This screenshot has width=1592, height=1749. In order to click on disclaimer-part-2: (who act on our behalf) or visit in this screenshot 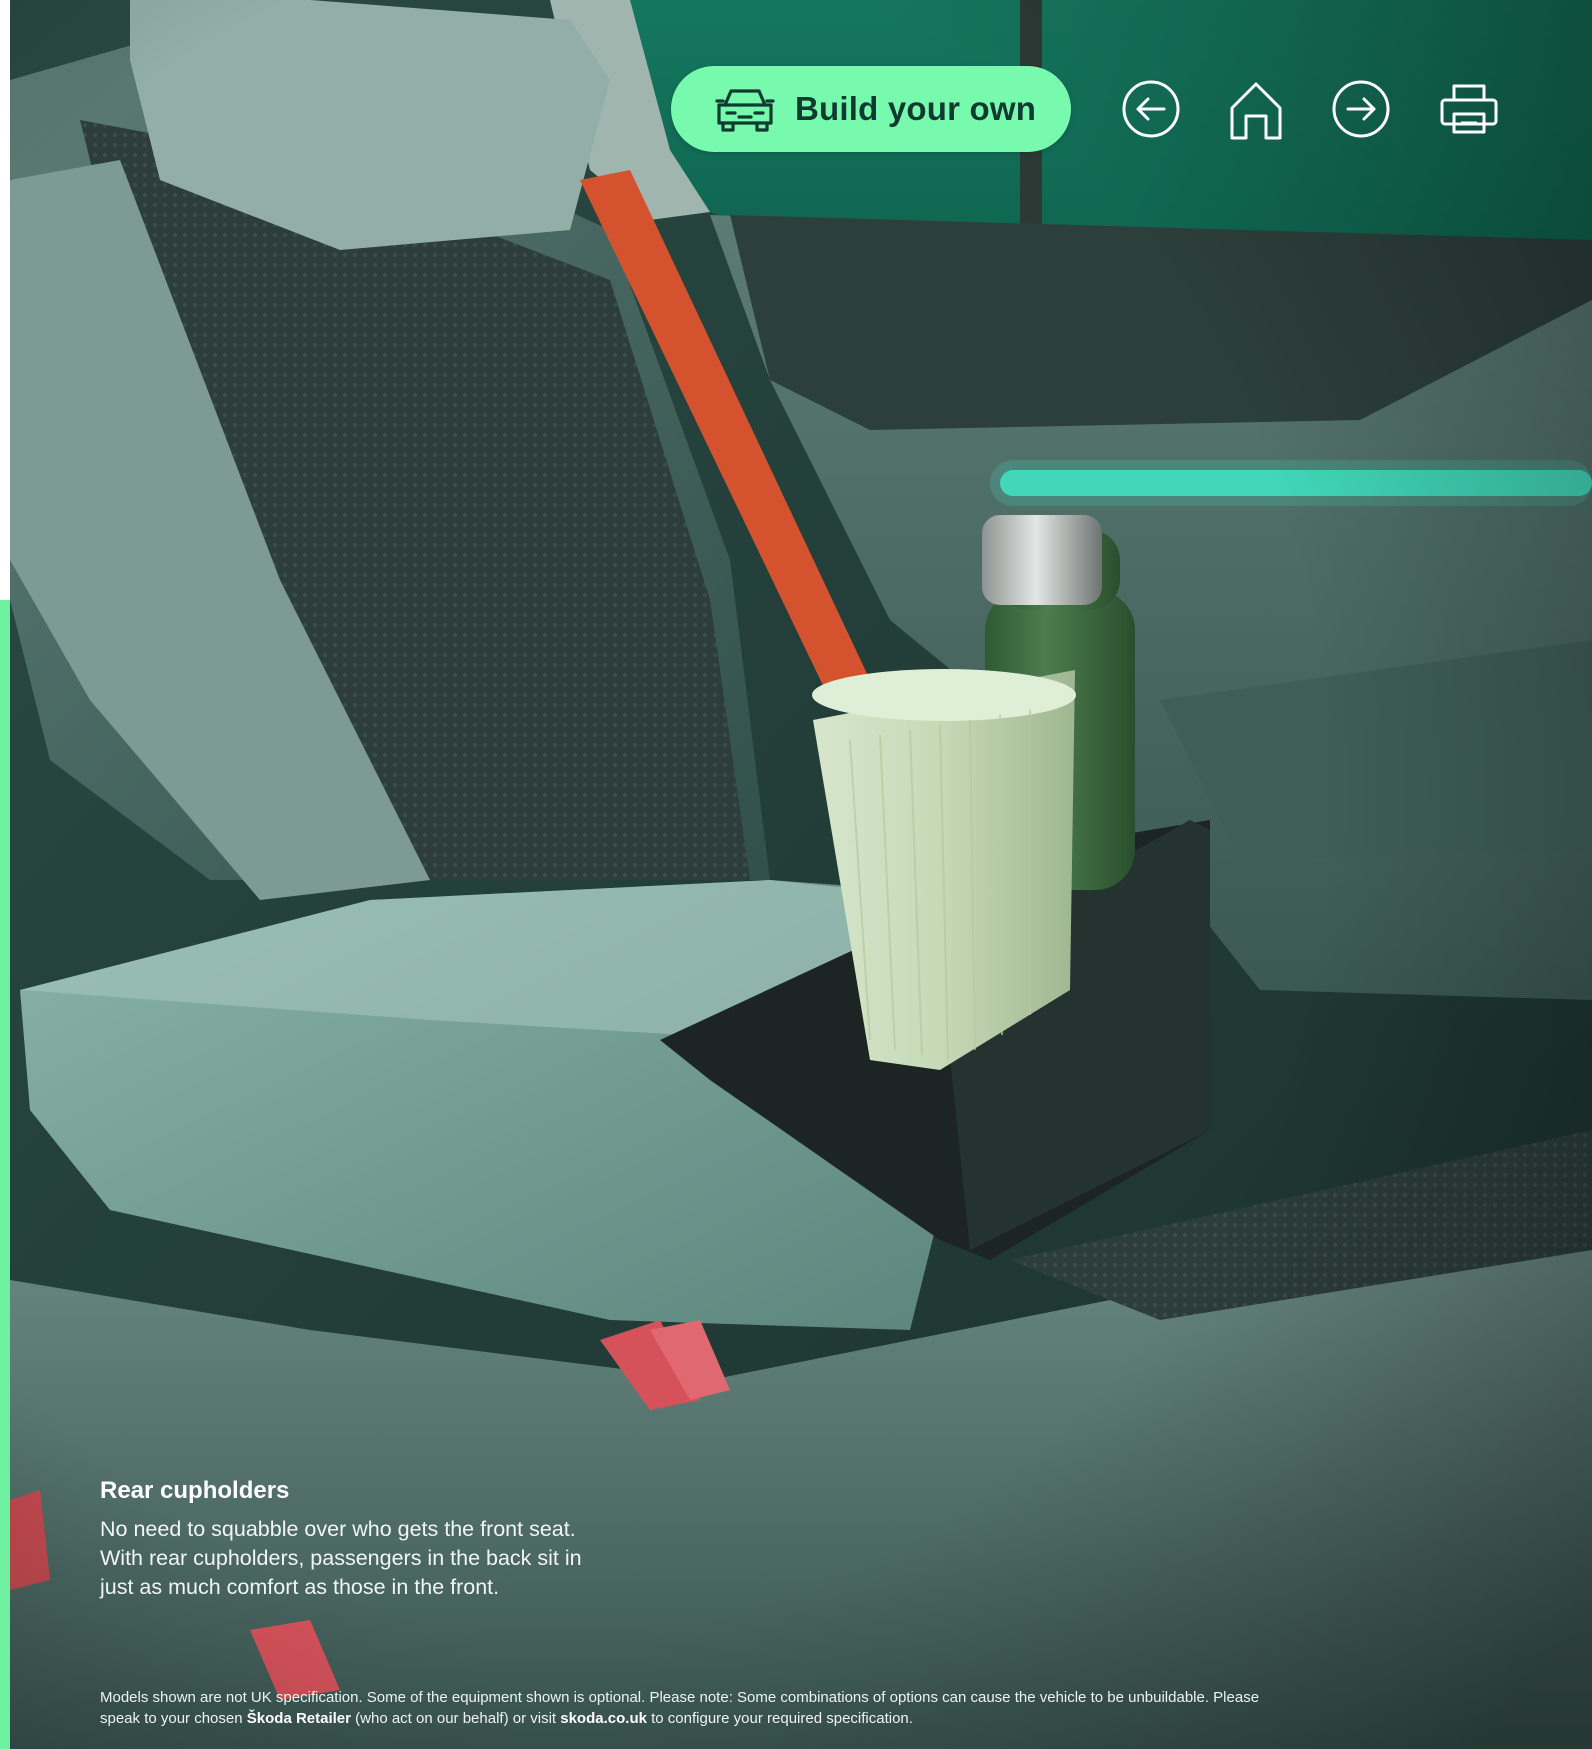, I will do `click(455, 1718)`.